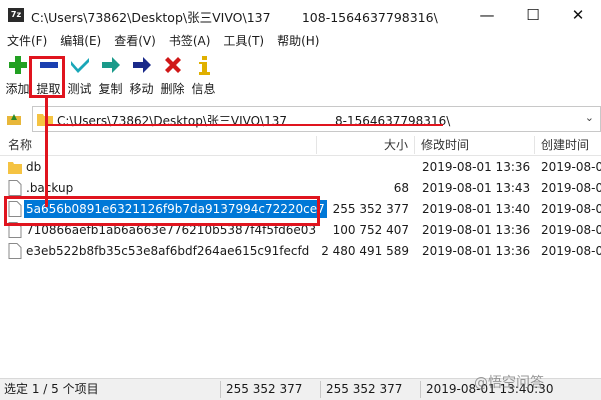 The height and width of the screenshot is (400, 601). I want to click on file-name: db, so click(34, 167).